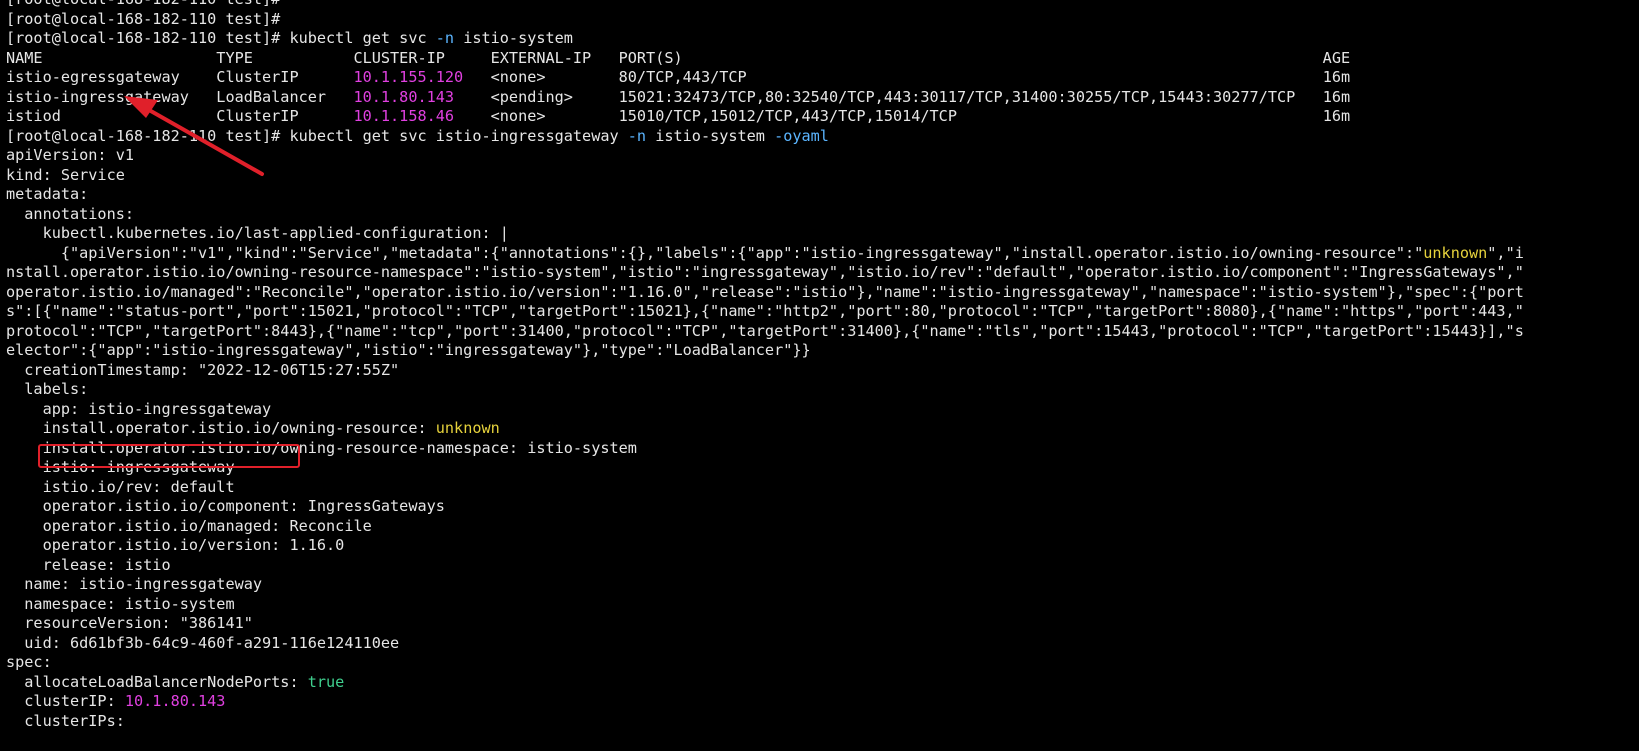  Describe the element at coordinates (1505, 252) in the screenshot. I see `terminal-text: ","i` at that location.